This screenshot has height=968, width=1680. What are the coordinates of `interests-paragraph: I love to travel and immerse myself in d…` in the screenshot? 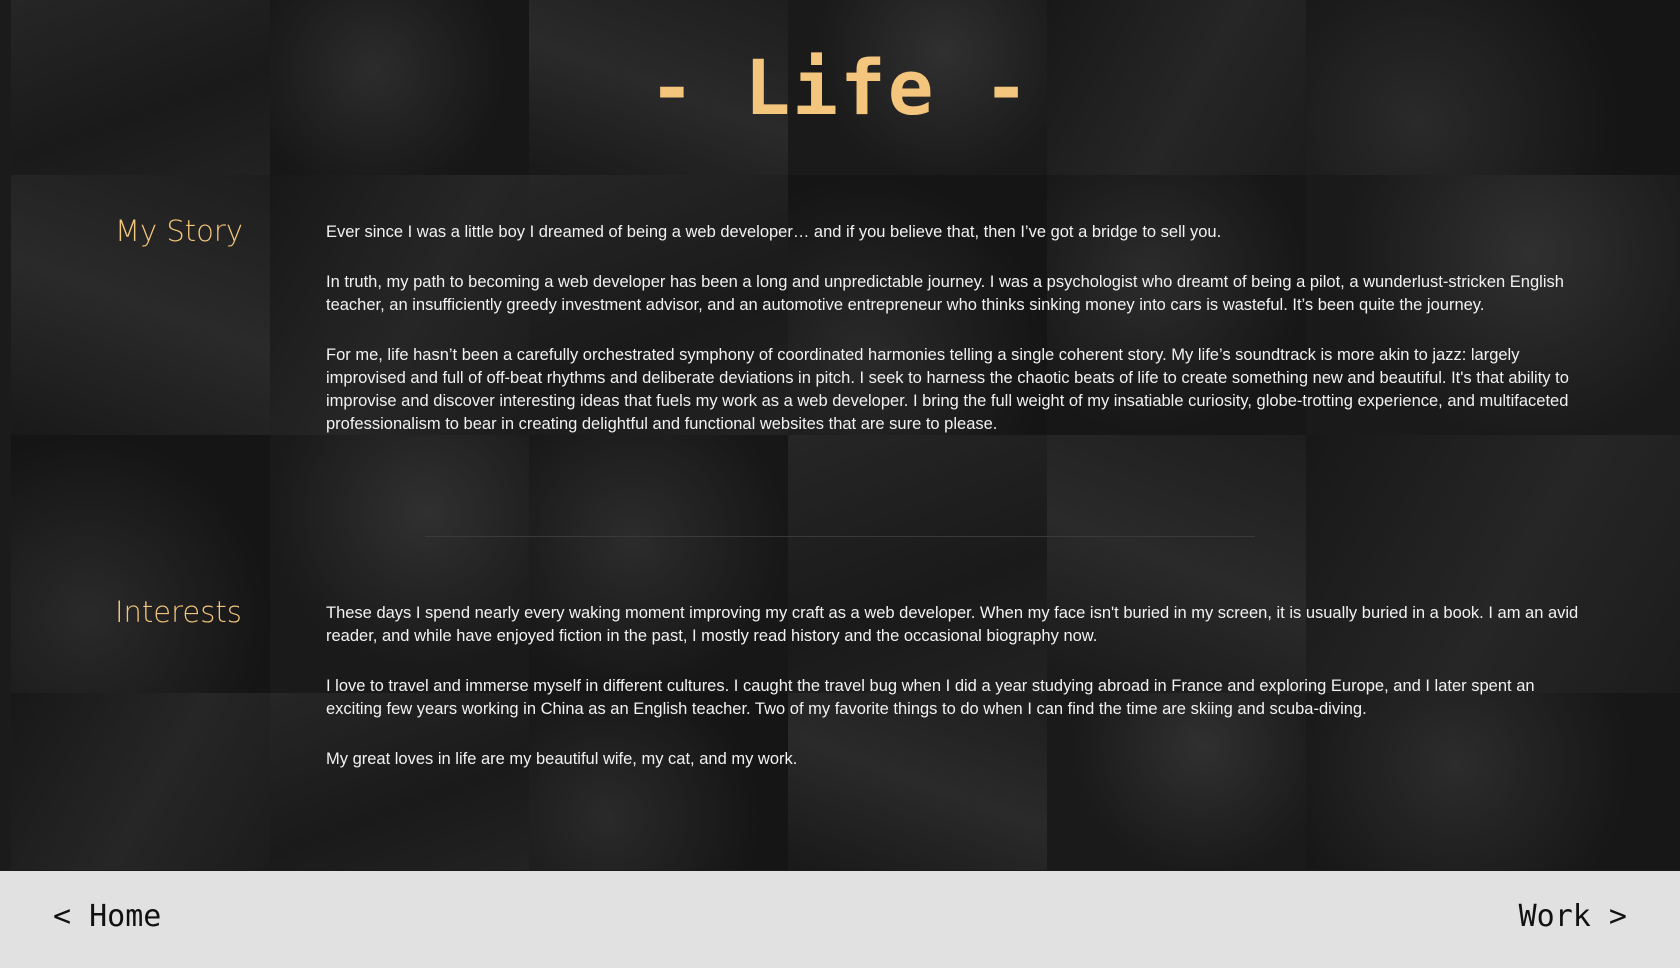 It's located at (930, 697).